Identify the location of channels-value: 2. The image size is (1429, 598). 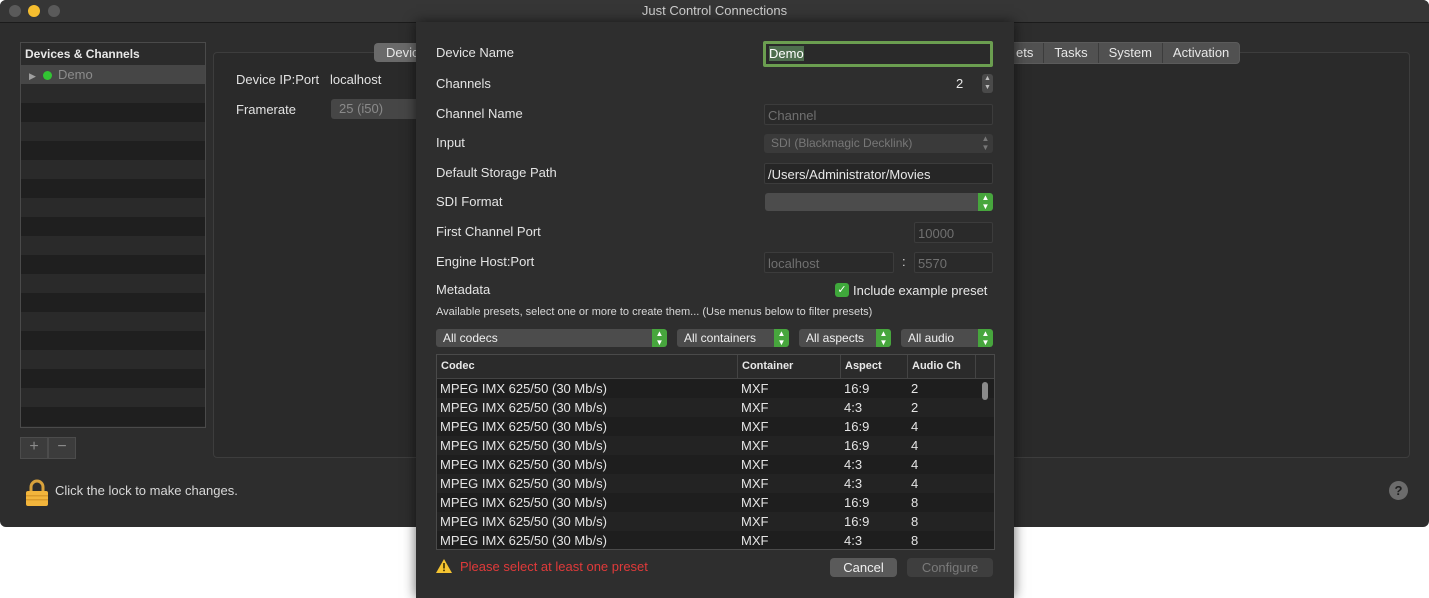
(959, 83).